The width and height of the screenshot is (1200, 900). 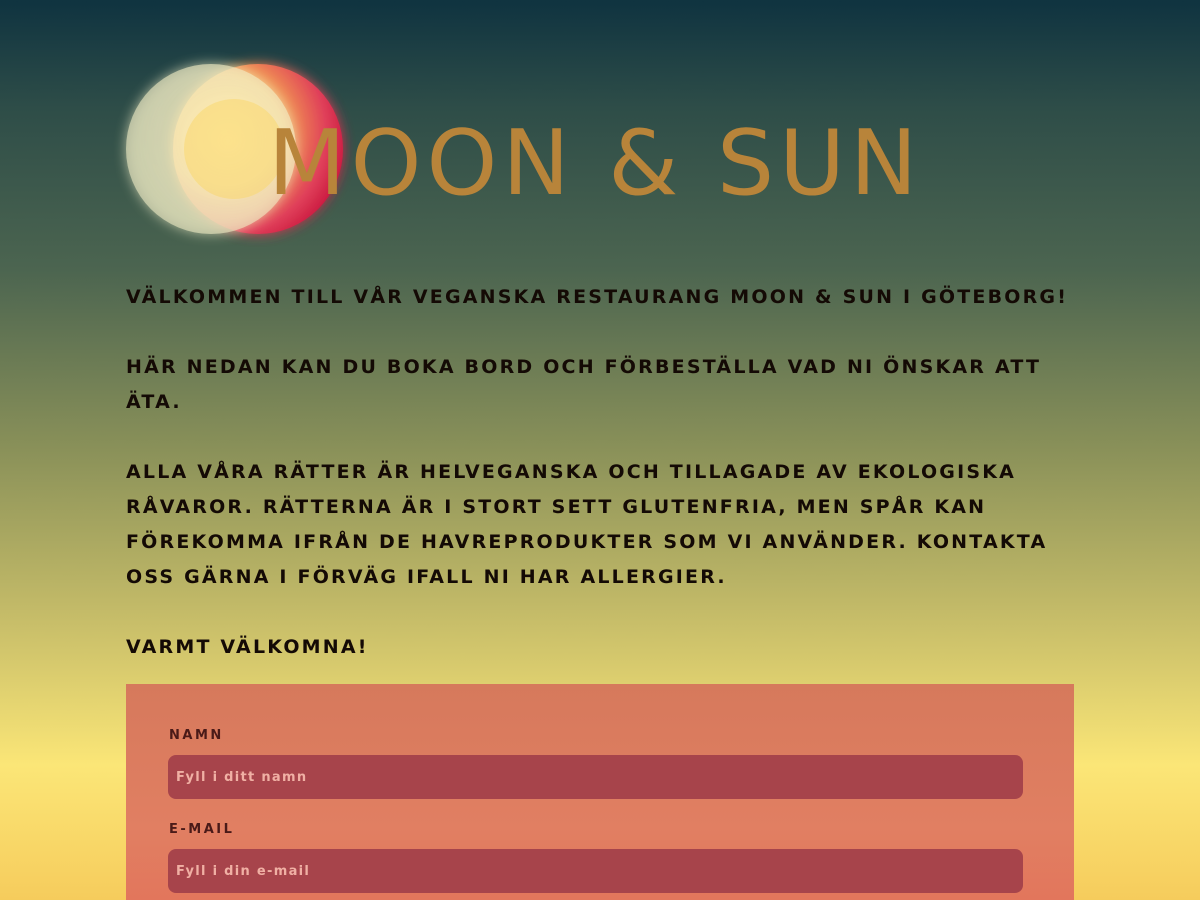 What do you see at coordinates (196, 735) in the screenshot?
I see `name-label: NAMN` at bounding box center [196, 735].